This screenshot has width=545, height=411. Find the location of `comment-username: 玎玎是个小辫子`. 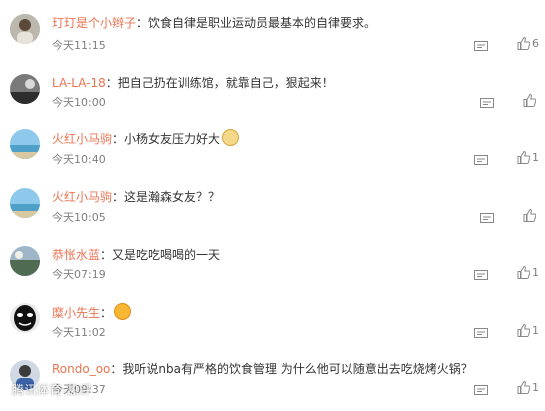

comment-username: 玎玎是个小辫子 is located at coordinates (94, 23).